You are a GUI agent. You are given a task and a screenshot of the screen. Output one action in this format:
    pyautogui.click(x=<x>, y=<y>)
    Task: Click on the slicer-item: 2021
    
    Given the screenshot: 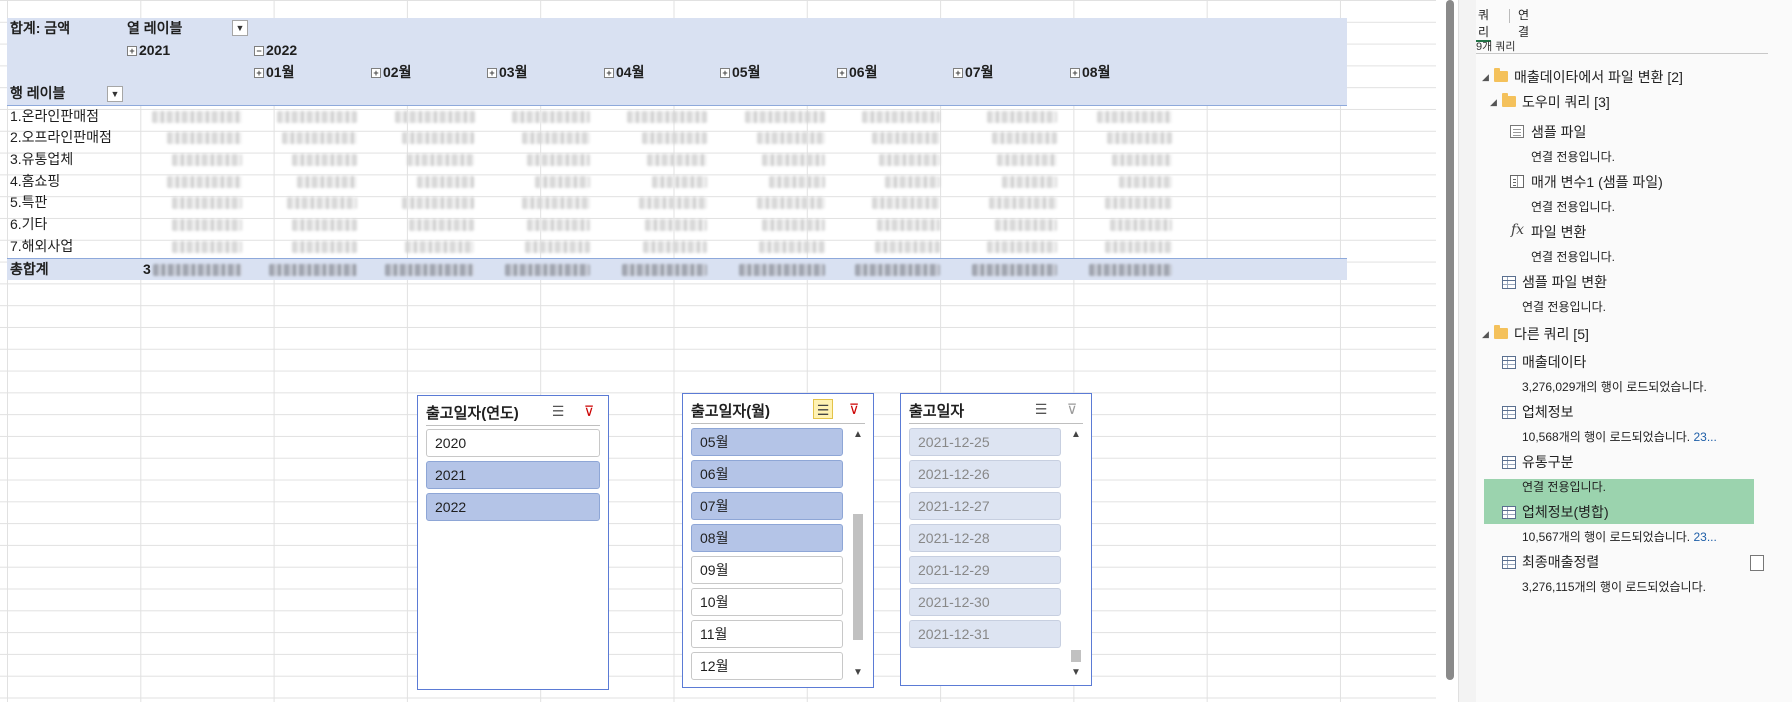 What is the action you would take?
    pyautogui.click(x=513, y=475)
    